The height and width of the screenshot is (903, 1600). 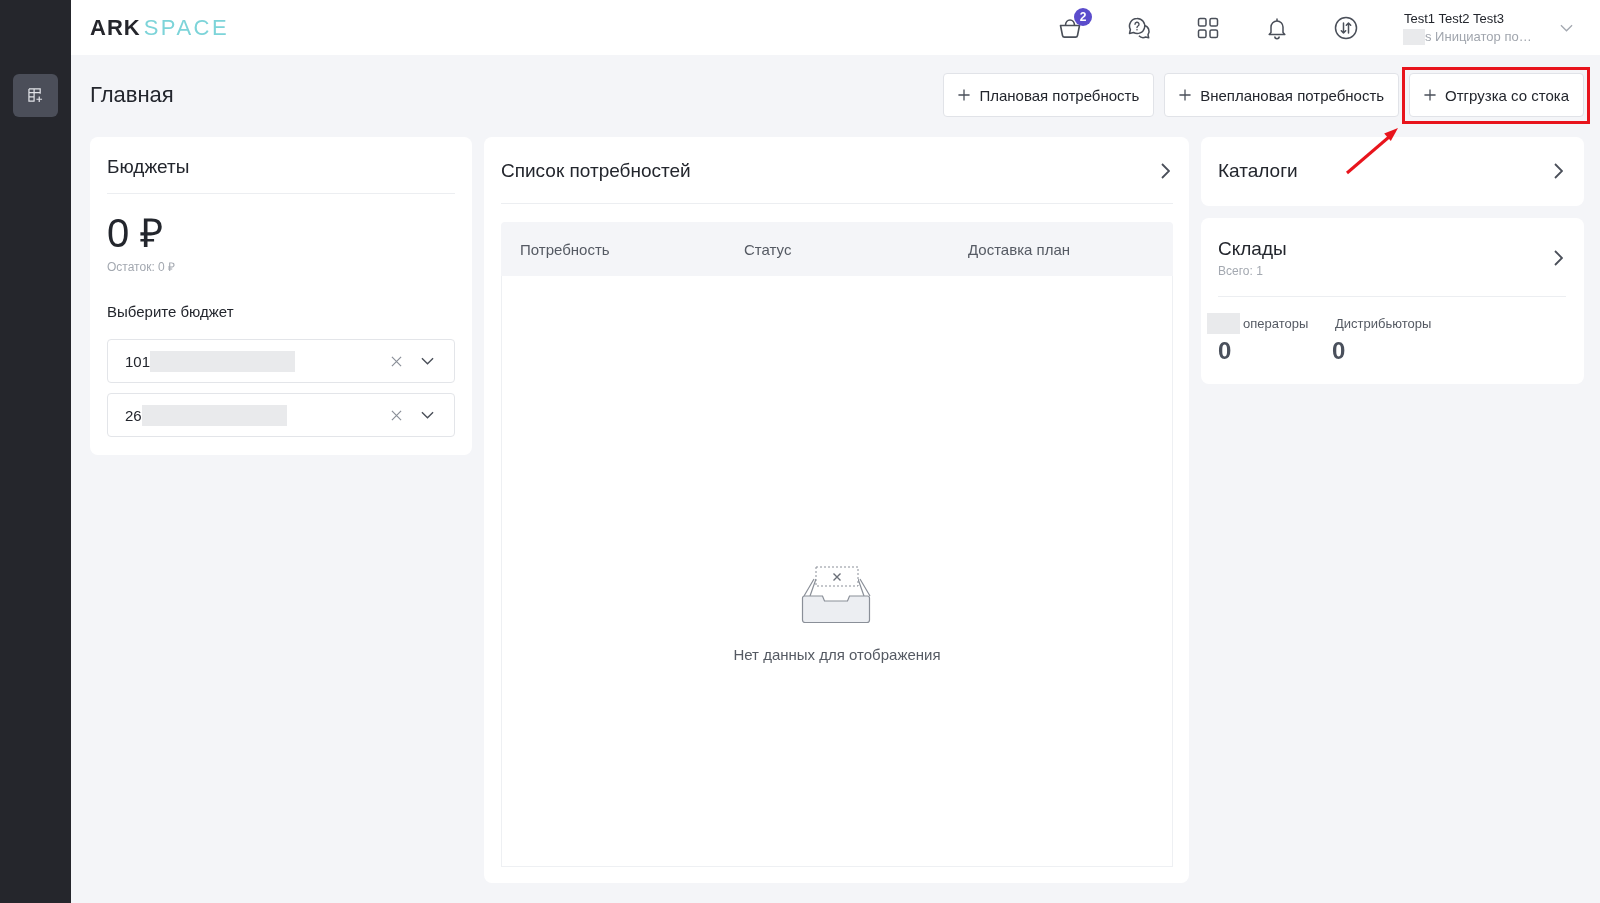 I want to click on remainder-text: Остаток: 0 ₽, so click(x=142, y=267).